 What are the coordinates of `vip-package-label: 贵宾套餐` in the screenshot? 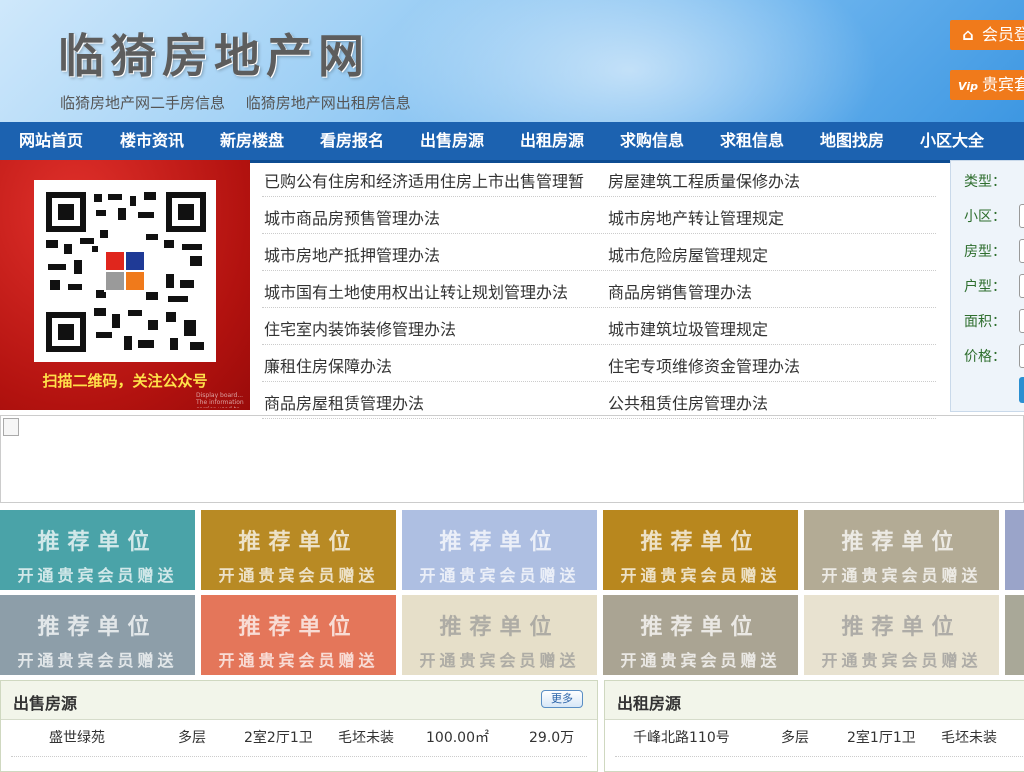 It's located at (1003, 84).